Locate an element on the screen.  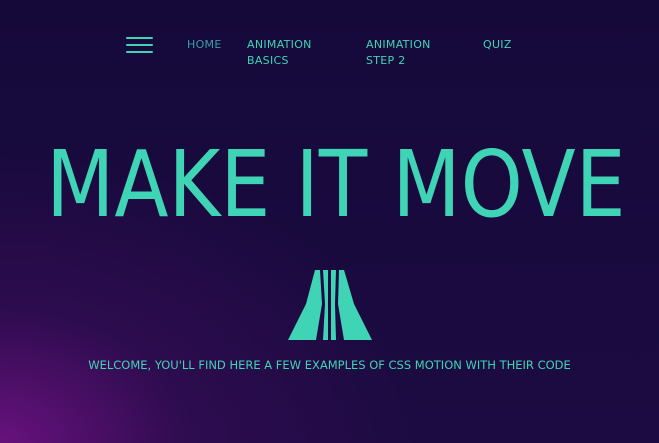
nav-link-quiz: QUIZ is located at coordinates (497, 45).